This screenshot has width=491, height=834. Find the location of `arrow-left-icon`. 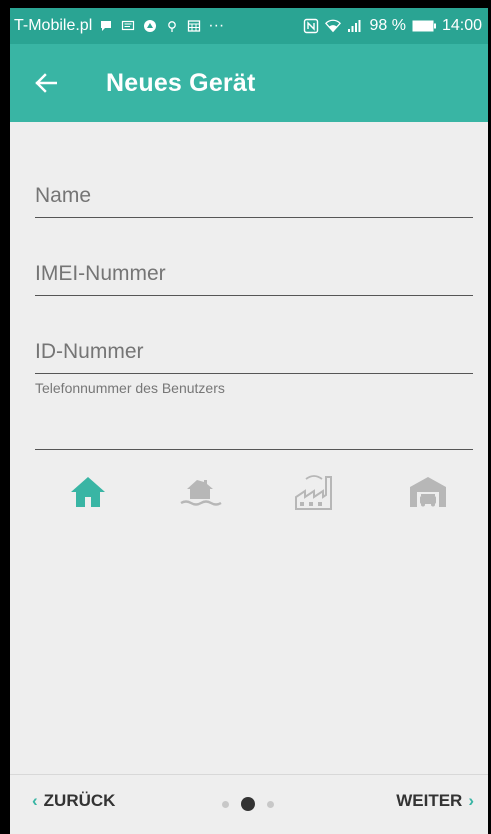

arrow-left-icon is located at coordinates (46, 83).